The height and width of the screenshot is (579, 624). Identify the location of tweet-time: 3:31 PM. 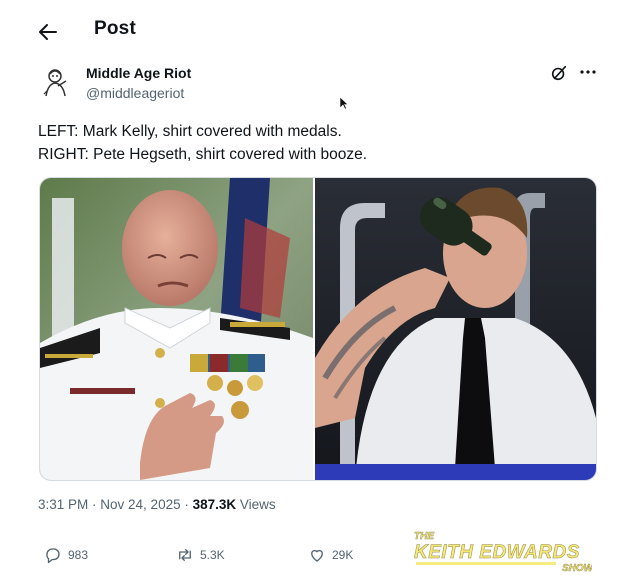
(63, 504).